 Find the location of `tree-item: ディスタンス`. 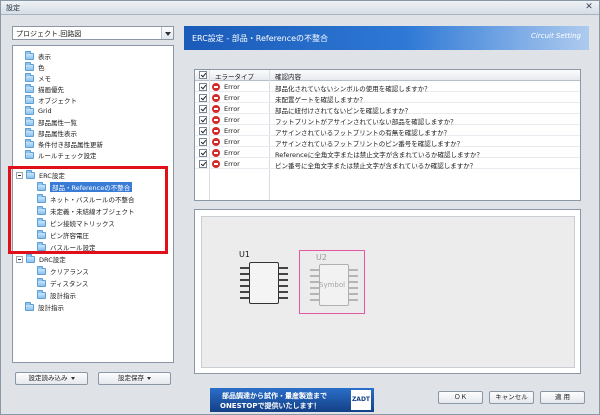

tree-item: ディスタンス is located at coordinates (62, 282).